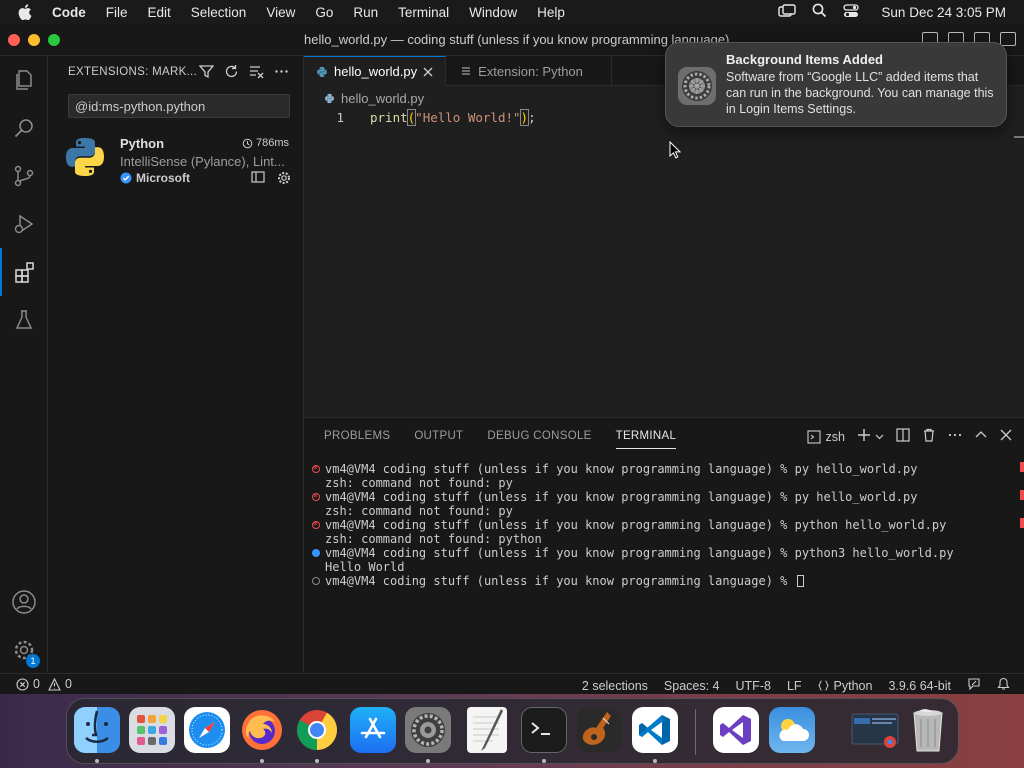 This screenshot has height=768, width=1024. Describe the element at coordinates (655, 730) in the screenshot. I see `vscode-icon` at that location.